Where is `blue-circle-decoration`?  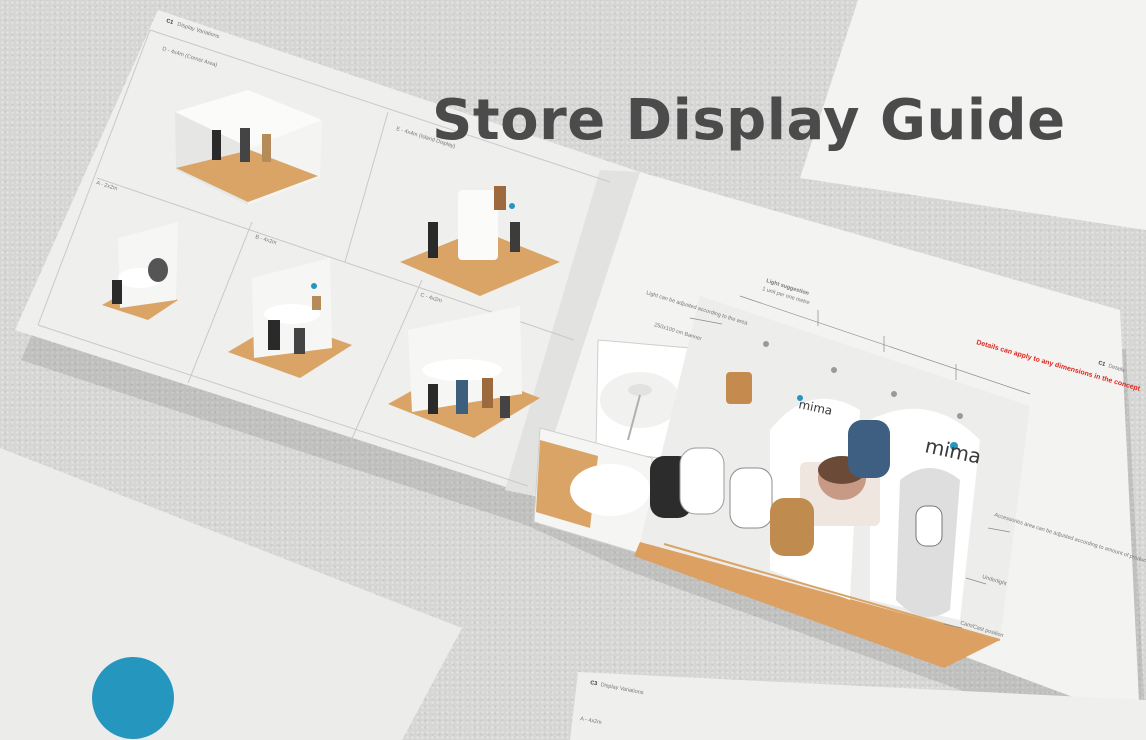
blue-circle-decoration is located at coordinates (133, 698).